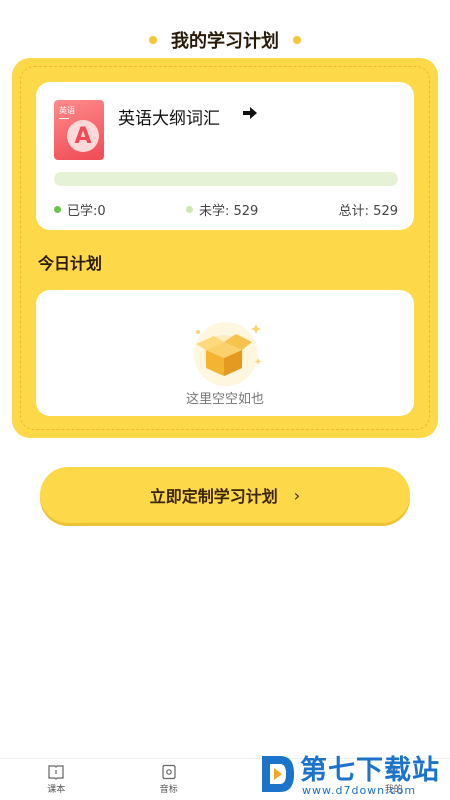  I want to click on tab-textbook: 课本, so click(56, 779).